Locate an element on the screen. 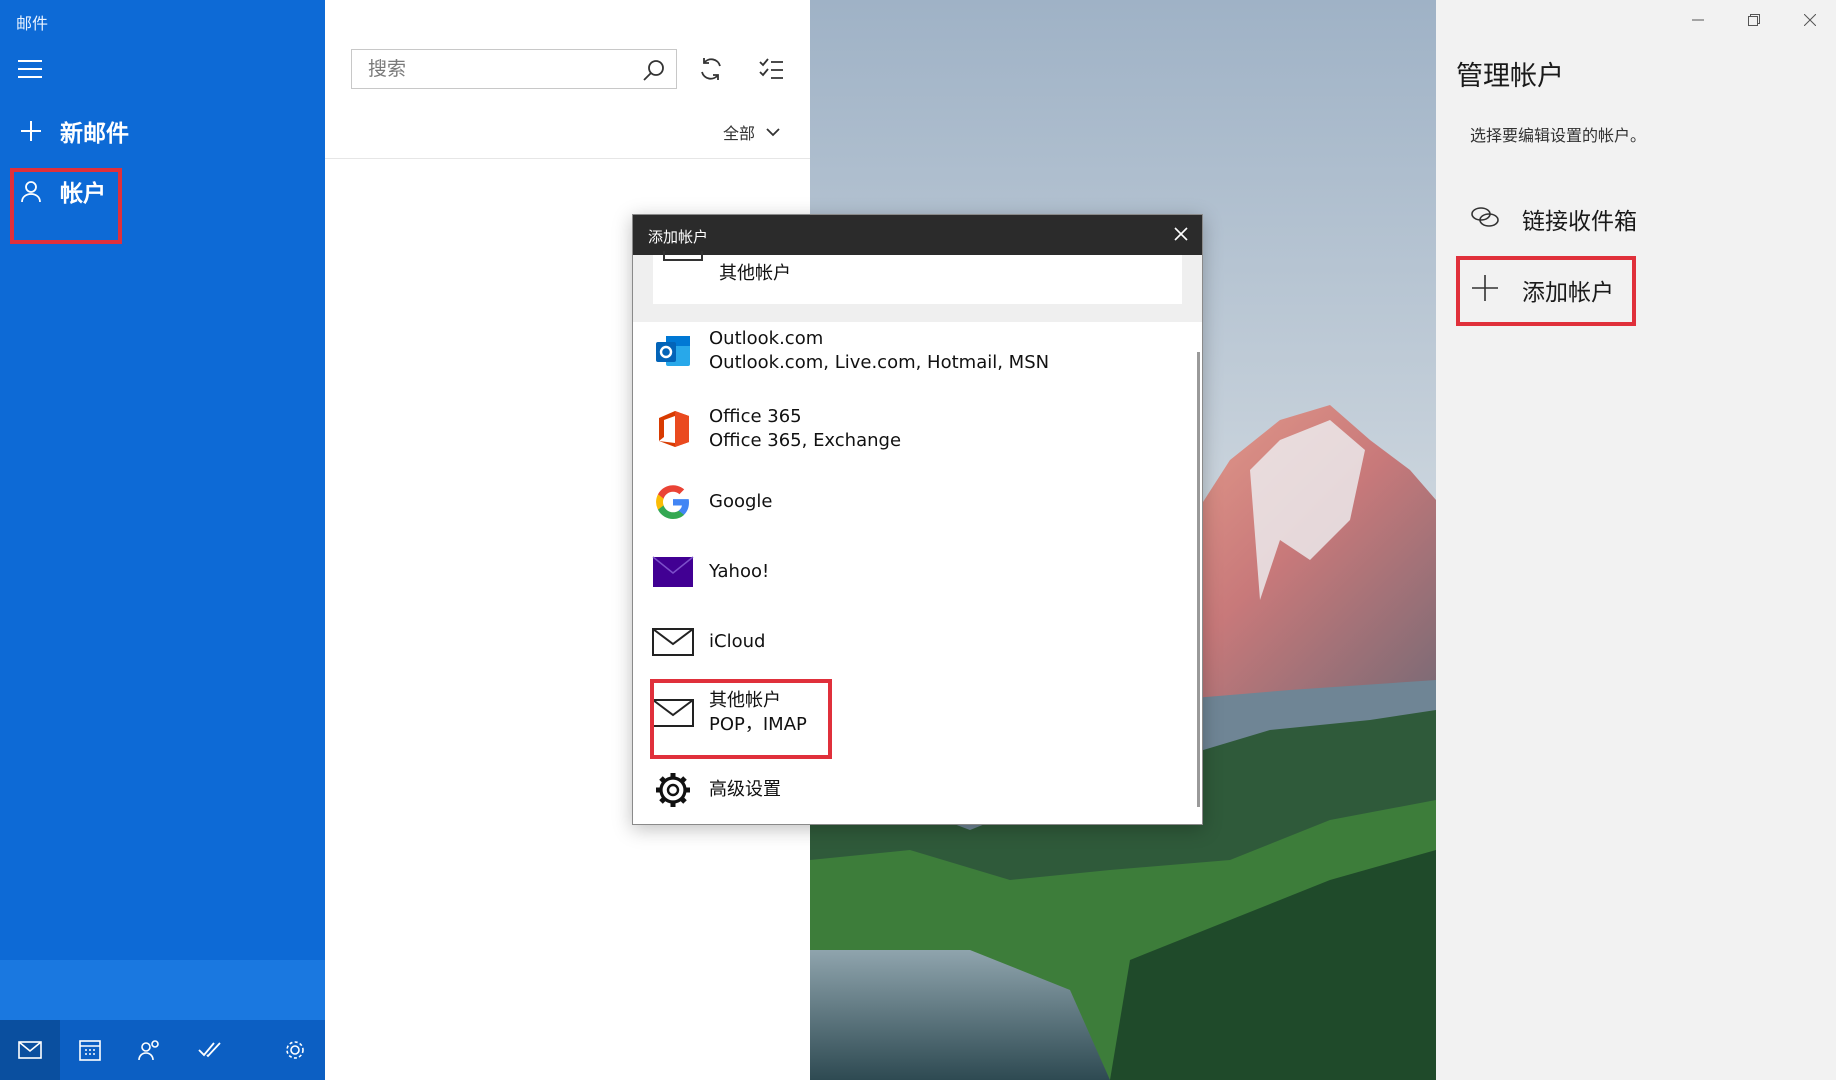 This screenshot has width=1836, height=1080. yahoo-icon is located at coordinates (673, 572).